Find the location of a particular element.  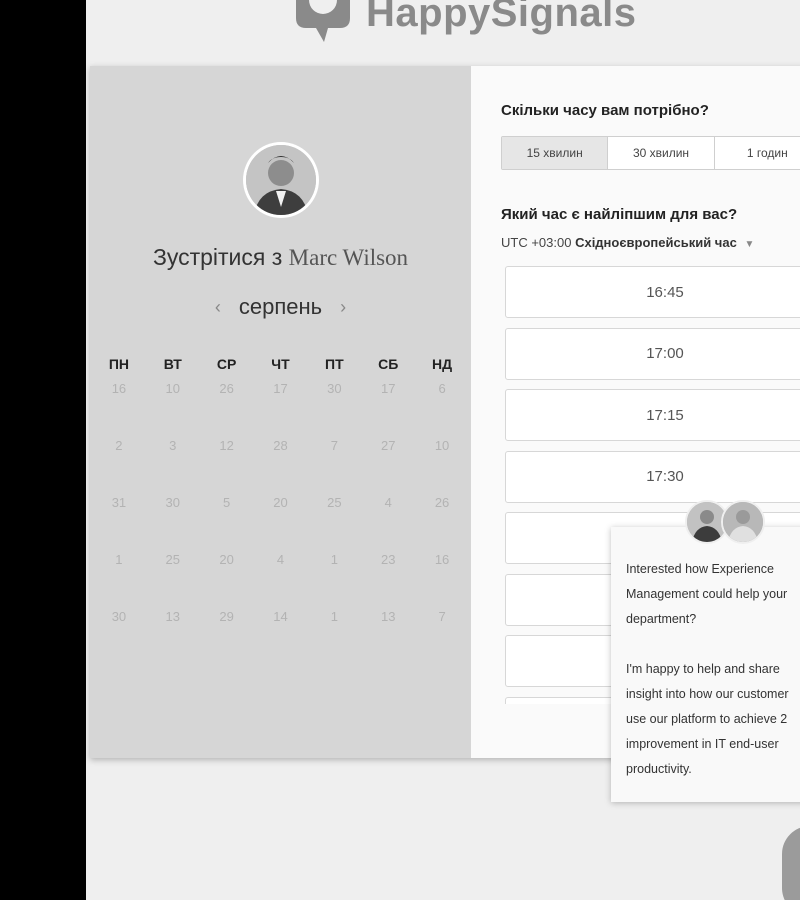

time-slot: 17:00 is located at coordinates (652, 353).